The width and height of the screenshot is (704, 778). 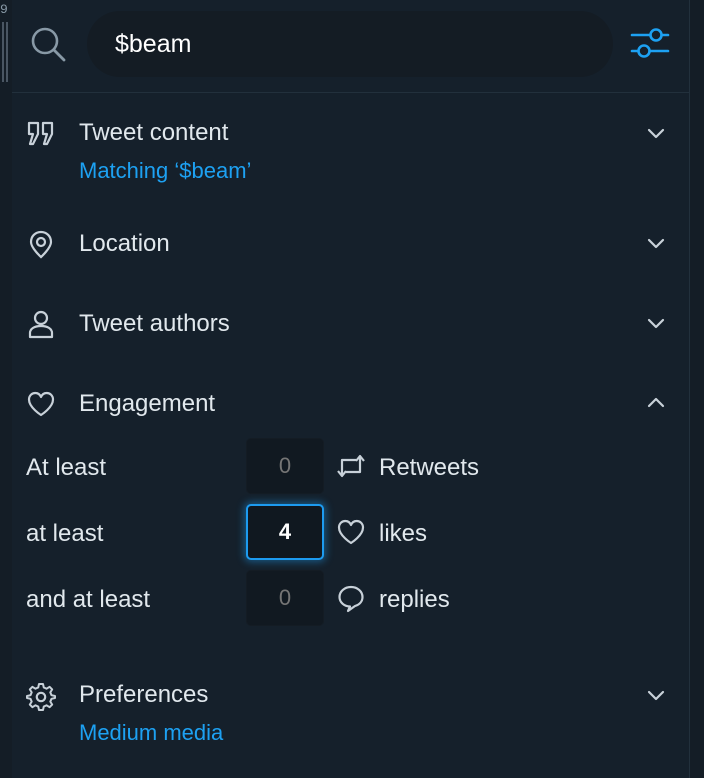 I want to click on engagement-row-likes: at least likes, so click(x=350, y=532).